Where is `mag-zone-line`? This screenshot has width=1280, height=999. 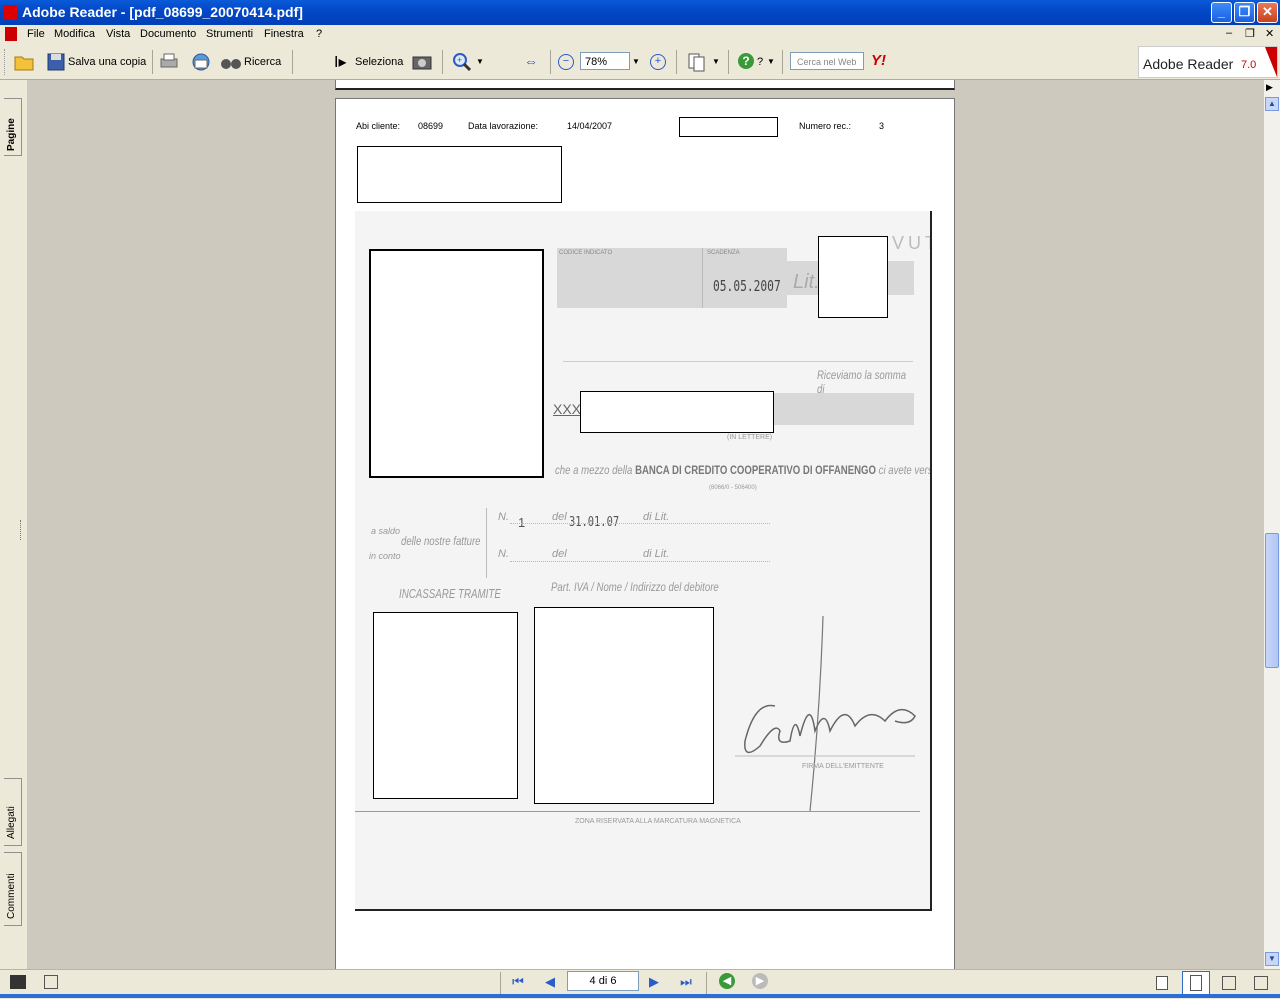 mag-zone-line is located at coordinates (637, 811).